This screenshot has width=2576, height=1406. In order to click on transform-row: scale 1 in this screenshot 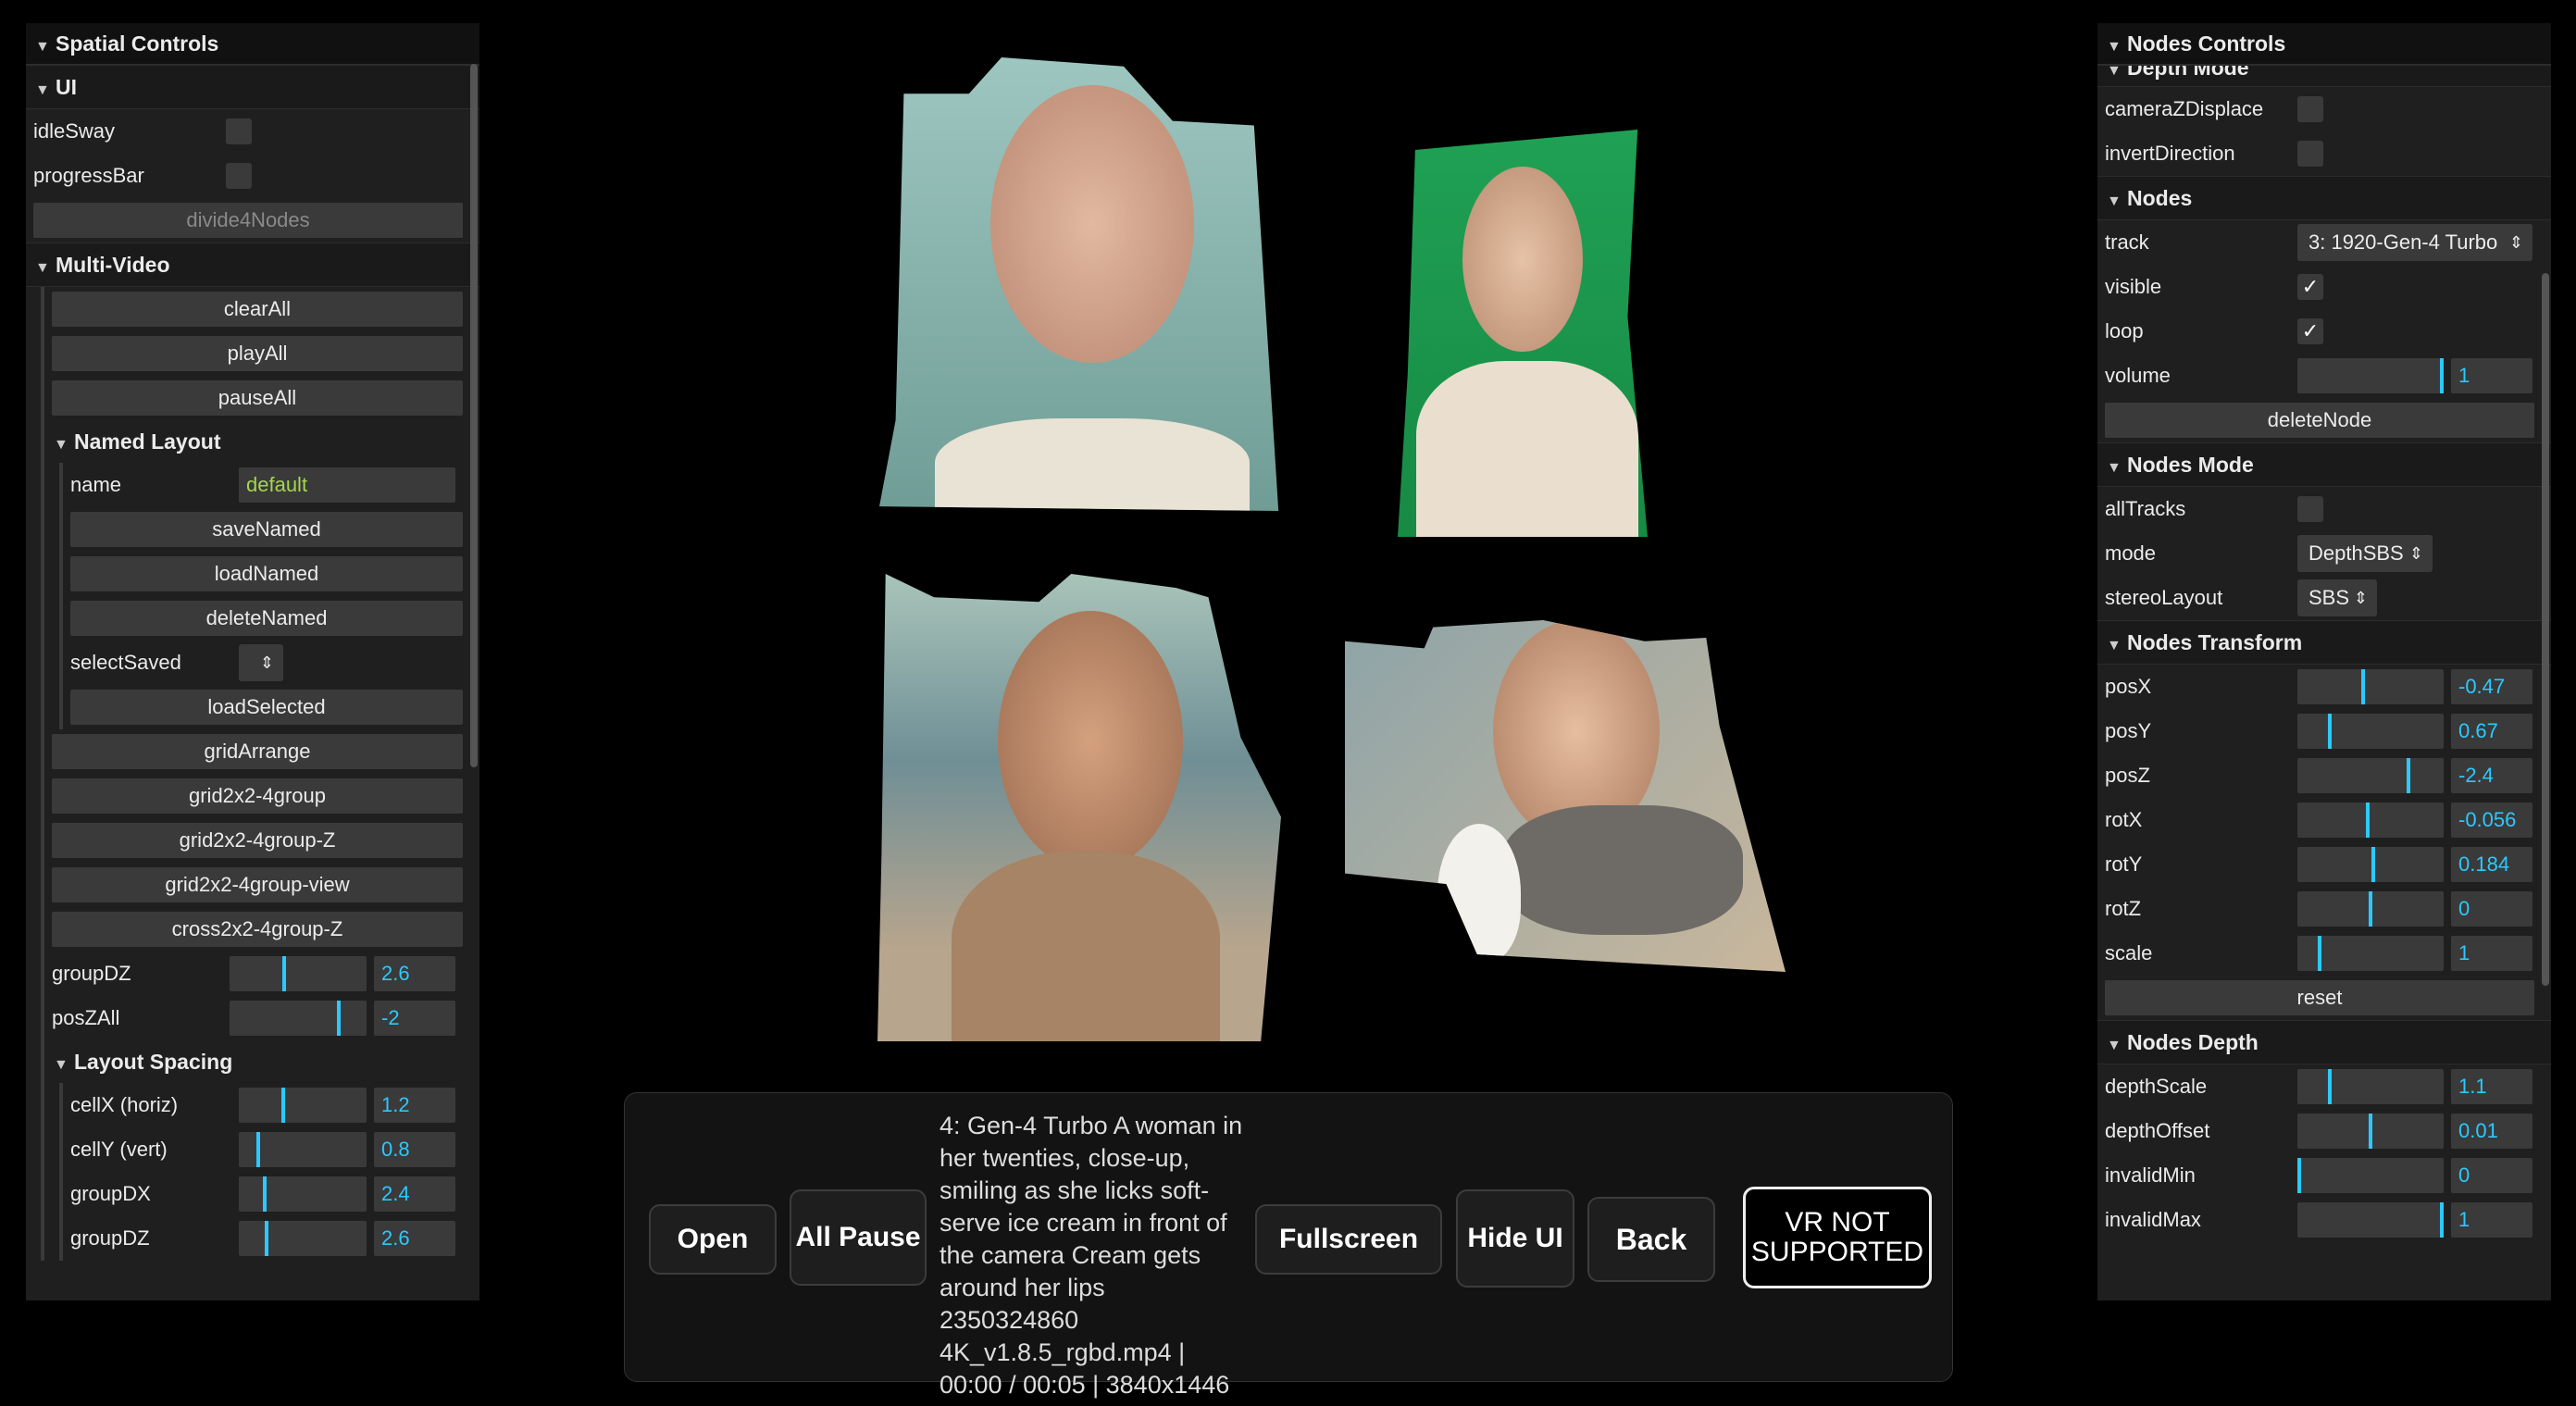, I will do `click(2324, 953)`.